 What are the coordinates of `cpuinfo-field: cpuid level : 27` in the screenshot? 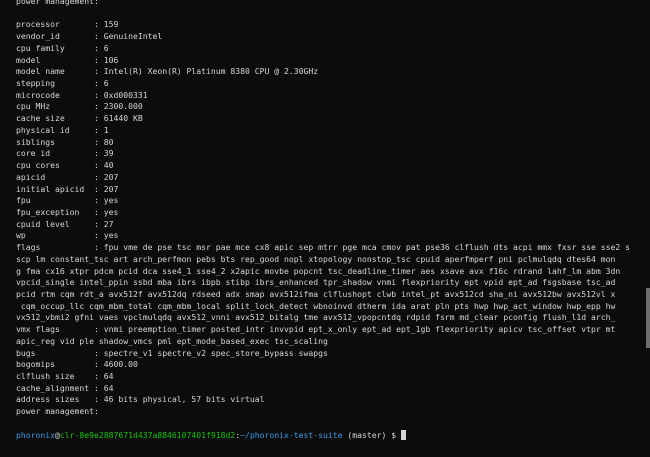 It's located at (65, 223).